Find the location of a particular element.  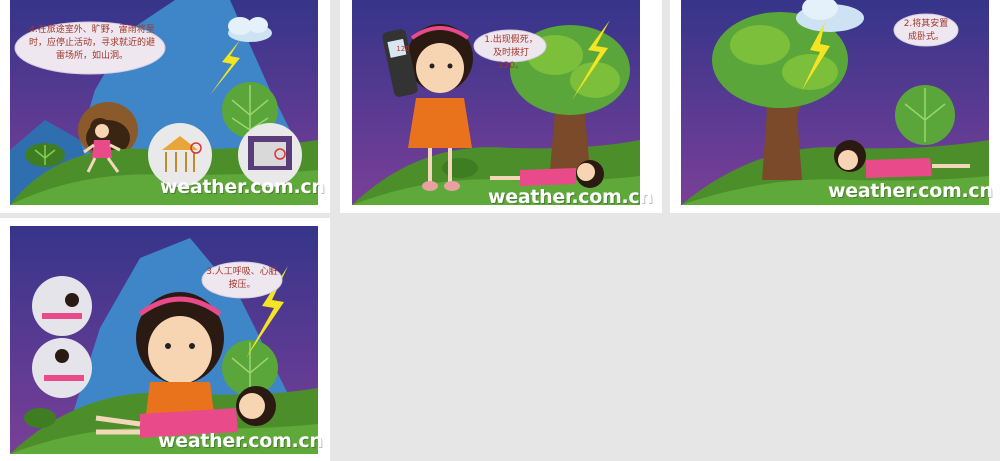

panel-1-watermark: weather.com.cn is located at coordinates (242, 187).